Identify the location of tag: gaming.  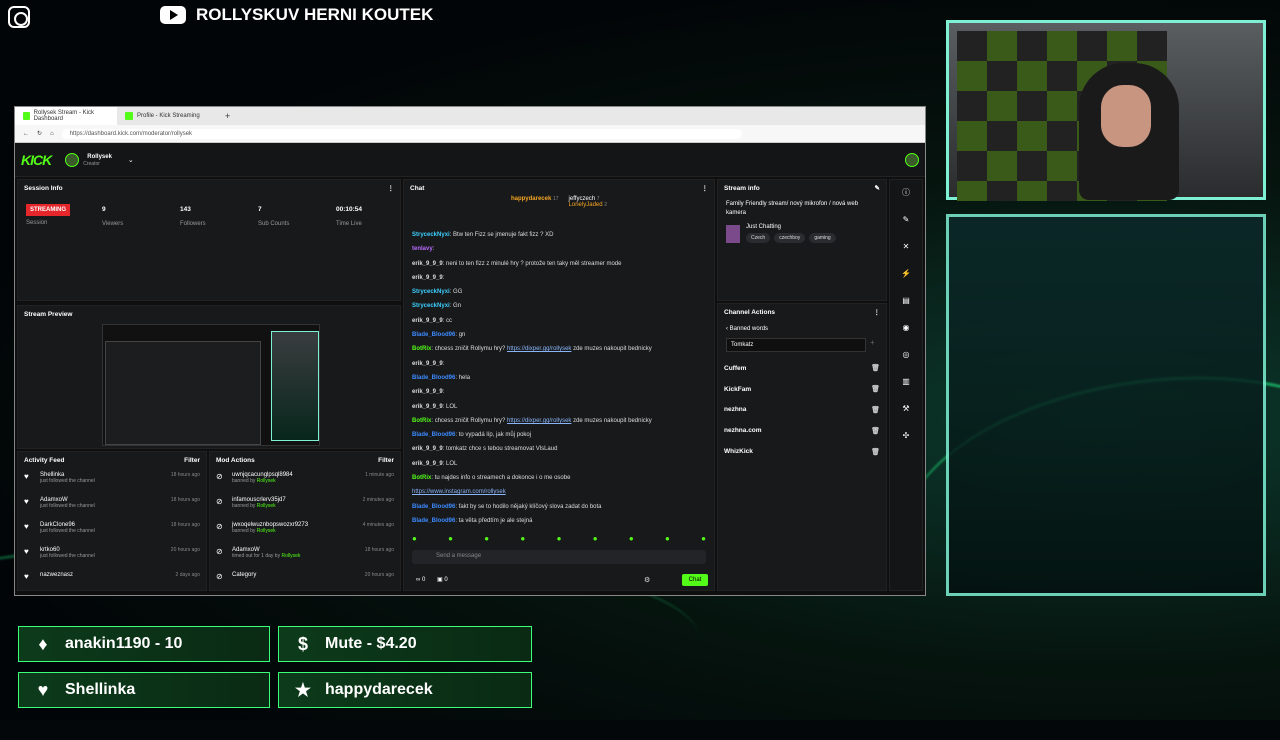
(822, 238).